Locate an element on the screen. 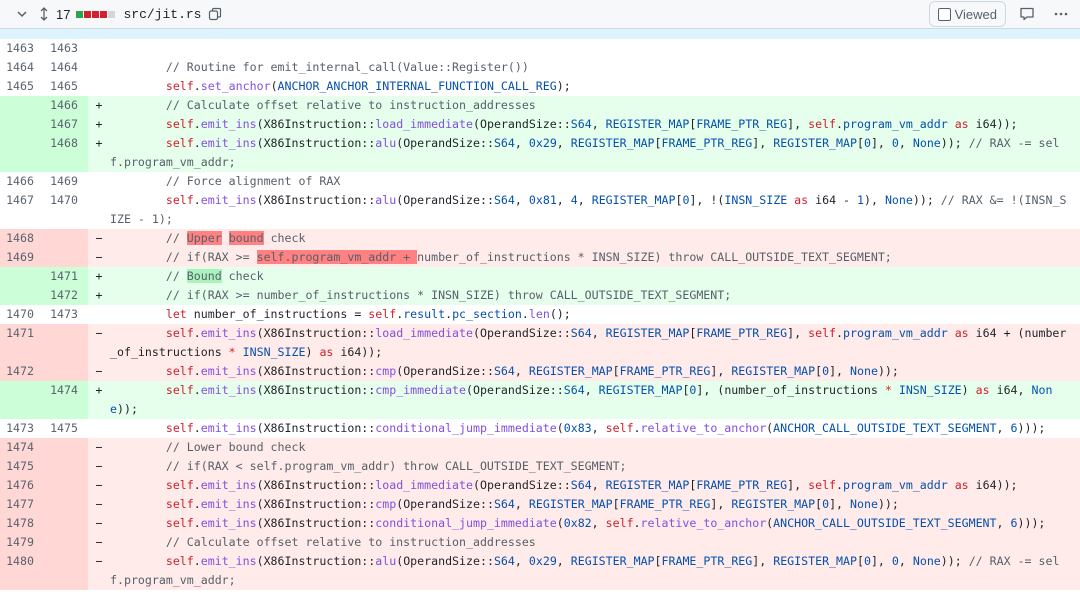  old-line-number: 1474 is located at coordinates (22, 447).